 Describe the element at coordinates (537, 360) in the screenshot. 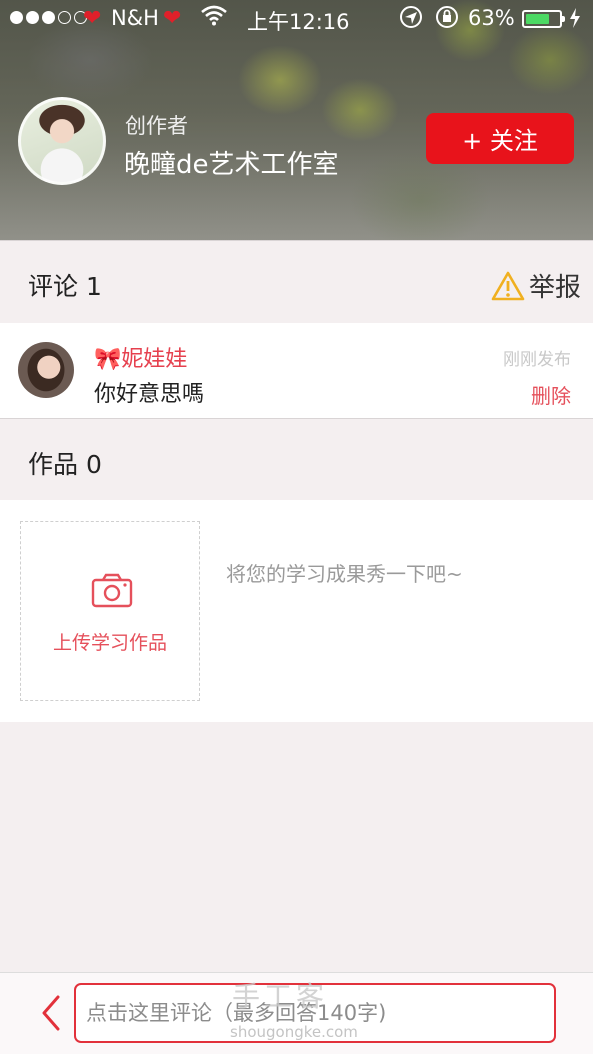

I see `comment-time: 刚刚发布` at that location.